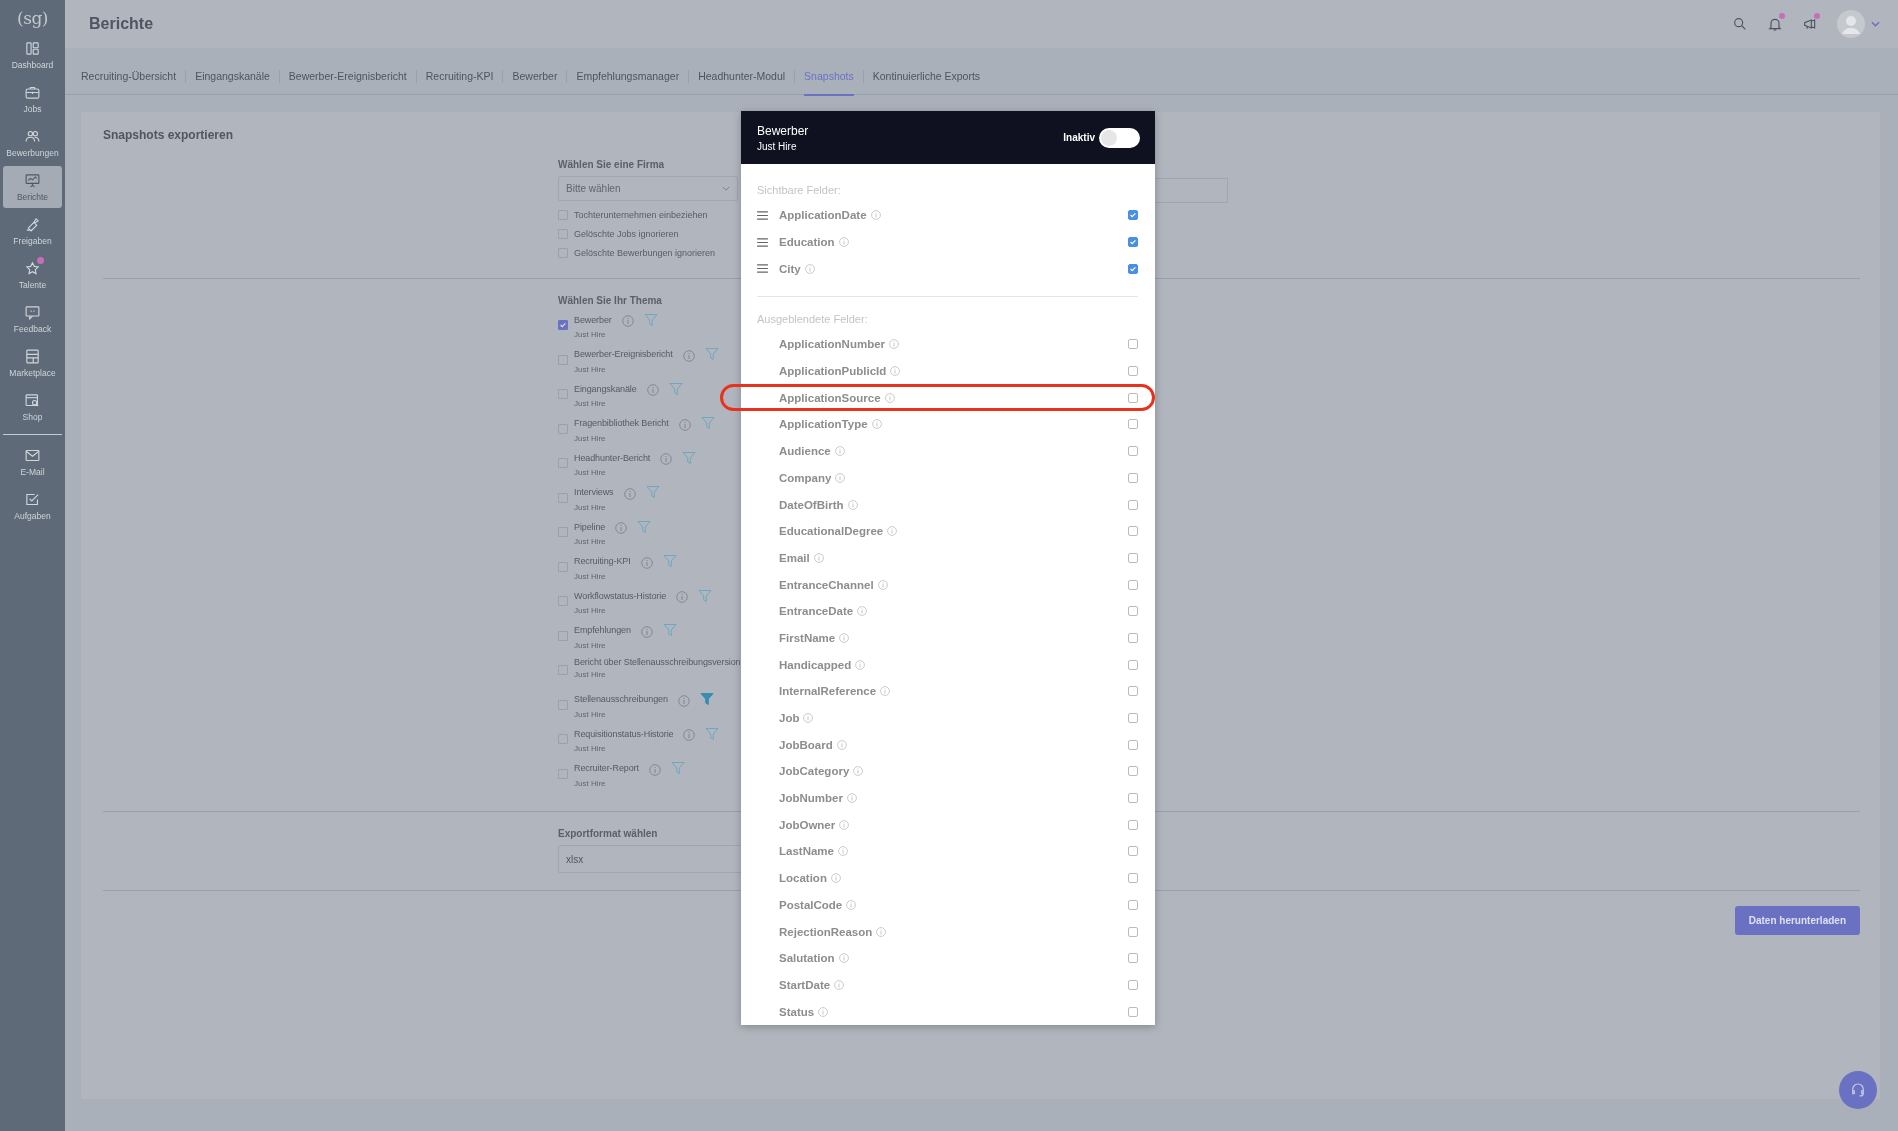 This screenshot has height=1131, width=1898. I want to click on tab: Snapshots, so click(829, 76).